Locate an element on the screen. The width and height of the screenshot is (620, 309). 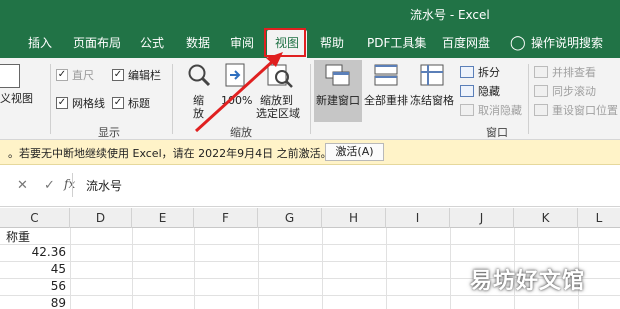
annotation-overlay is located at coordinates (250, 80).